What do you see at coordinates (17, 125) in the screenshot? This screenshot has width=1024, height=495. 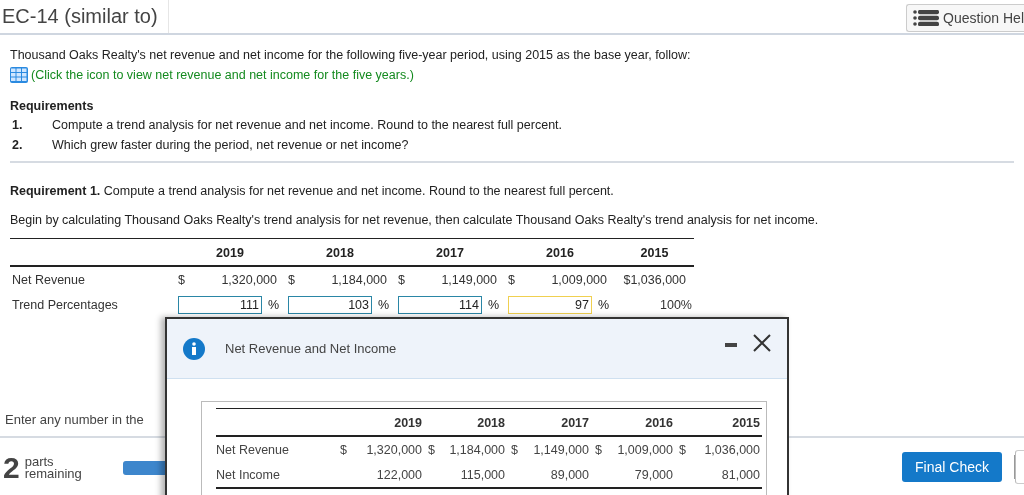 I see `item-number: 1.` at bounding box center [17, 125].